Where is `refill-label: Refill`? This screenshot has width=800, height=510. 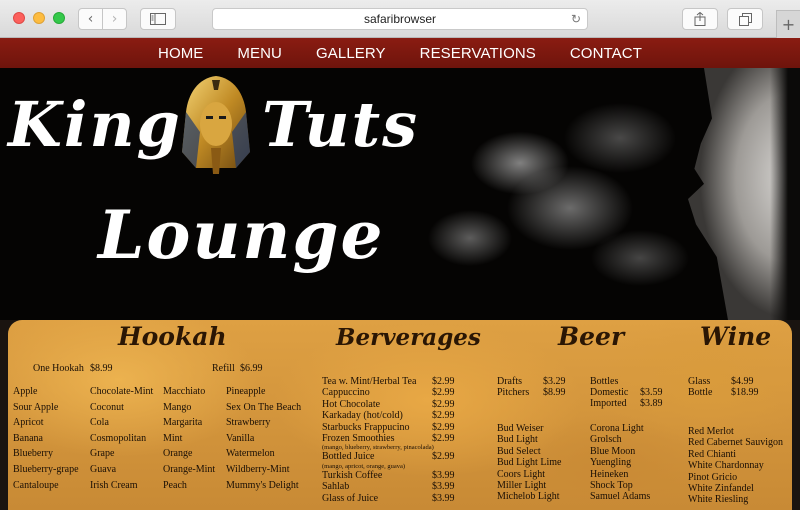 refill-label: Refill is located at coordinates (223, 368).